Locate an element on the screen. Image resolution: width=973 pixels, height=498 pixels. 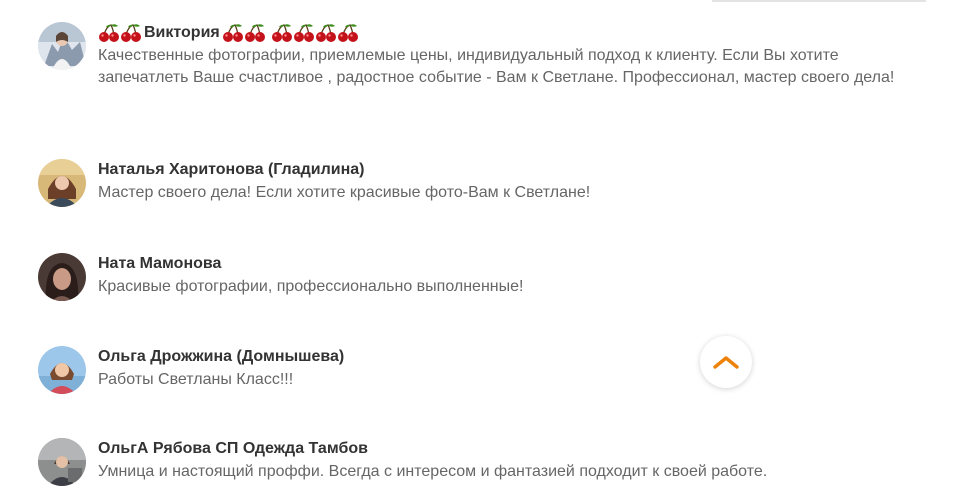
scroll-to-top-button is located at coordinates (726, 362).